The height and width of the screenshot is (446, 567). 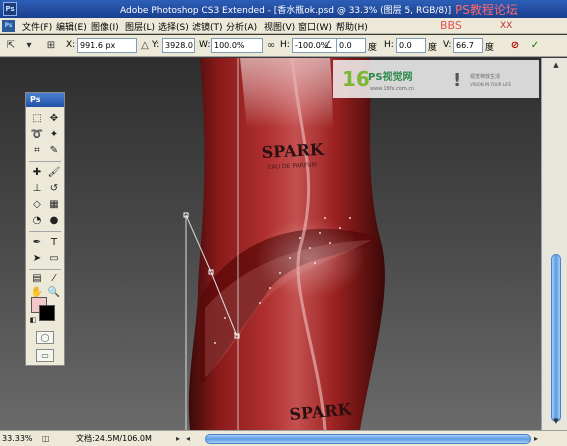 I want to click on brush-tool-icon: 🖌, so click(x=54, y=172).